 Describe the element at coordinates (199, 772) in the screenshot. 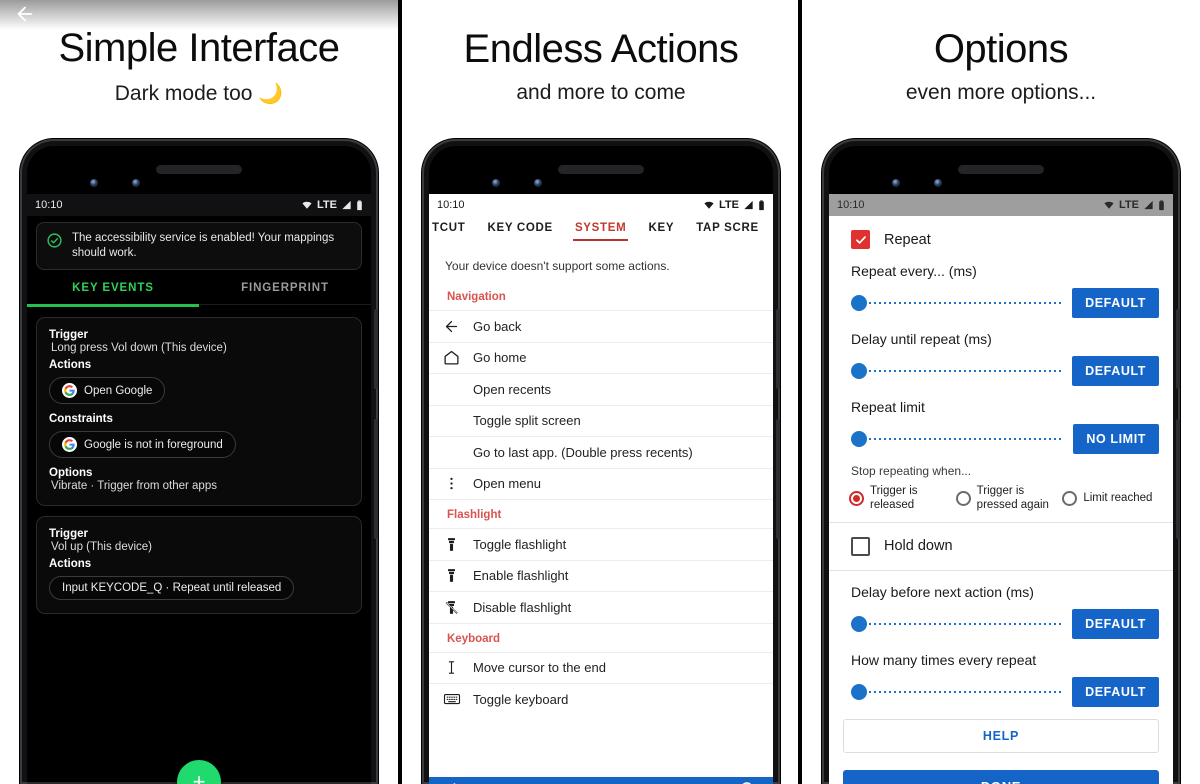

I see `add-mapping-fab: +` at that location.